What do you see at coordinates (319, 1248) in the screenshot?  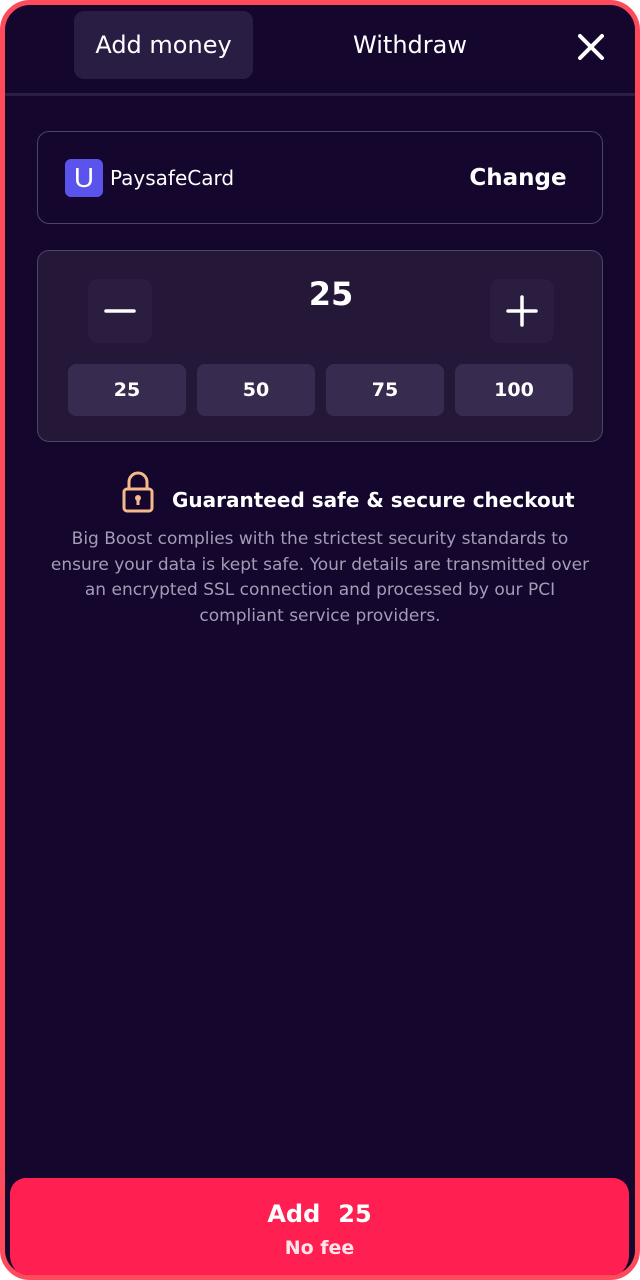 I see `fee-label: No fee` at bounding box center [319, 1248].